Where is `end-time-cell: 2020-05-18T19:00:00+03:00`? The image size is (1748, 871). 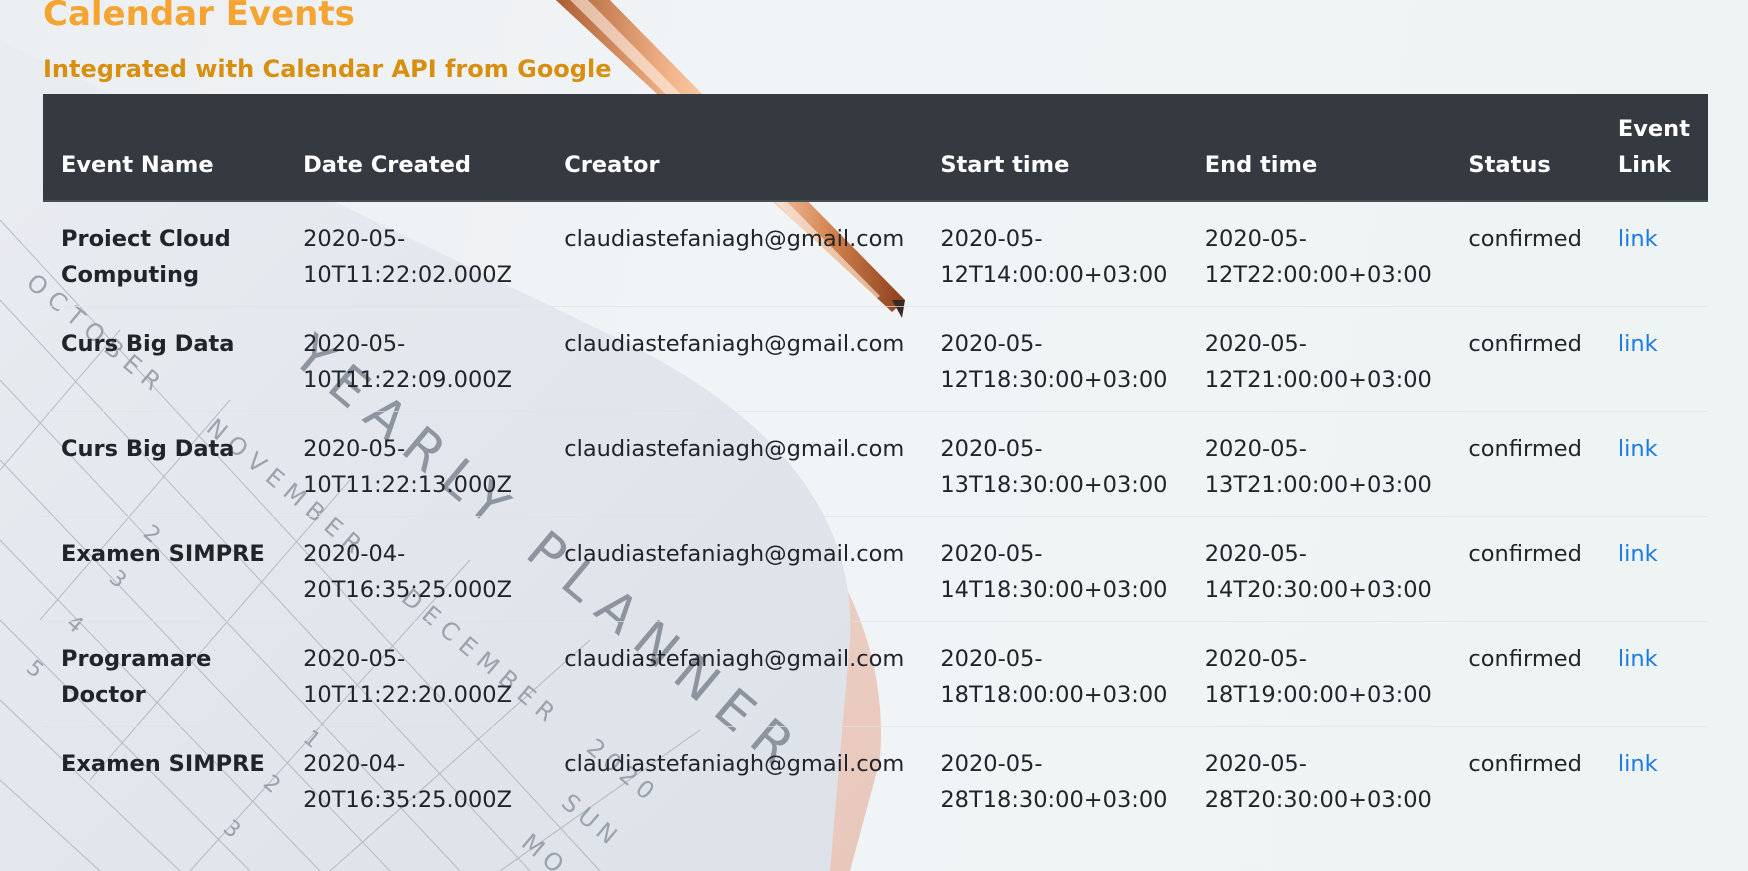
end-time-cell: 2020-05-18T19:00:00+03:00 is located at coordinates (1318, 674).